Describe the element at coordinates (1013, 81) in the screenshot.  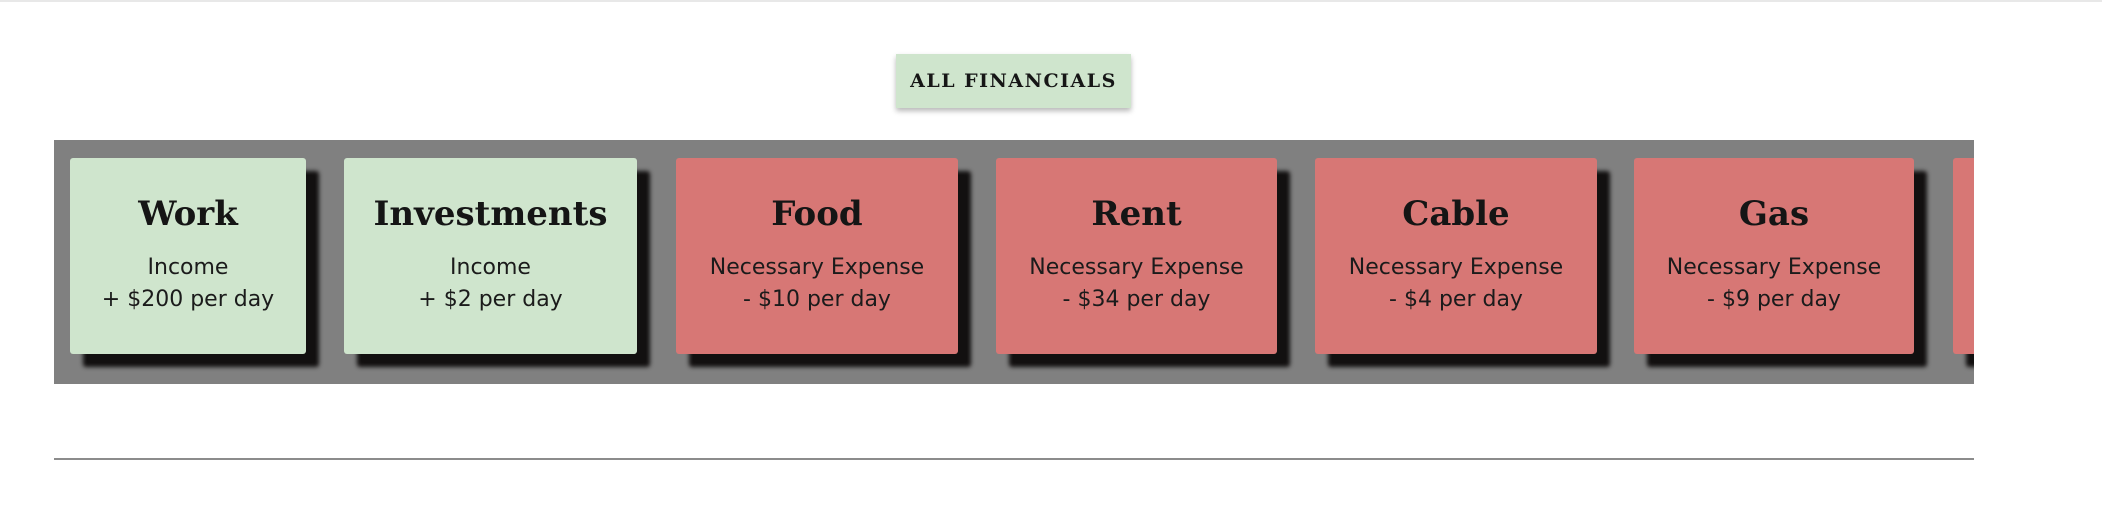
I see `all-financials-button: ALL FINANCIALS` at that location.